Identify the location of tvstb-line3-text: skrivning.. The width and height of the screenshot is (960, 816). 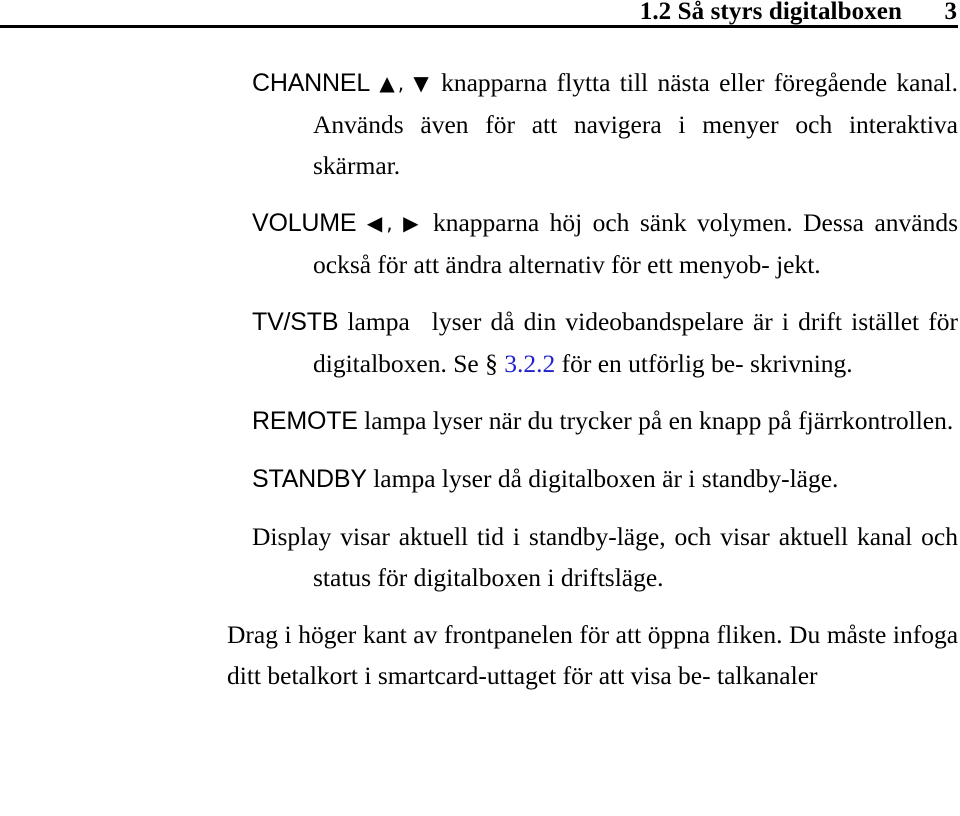
(801, 363).